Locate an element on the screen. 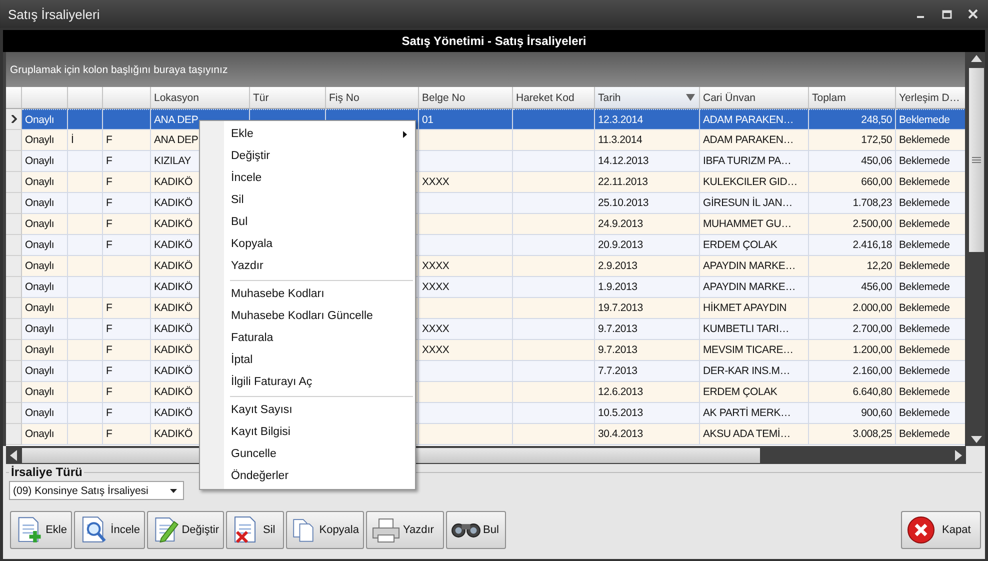 This screenshot has height=561, width=988. section-title: Satış Yönetimi - Satış İrsaliyeleri is located at coordinates (494, 41).